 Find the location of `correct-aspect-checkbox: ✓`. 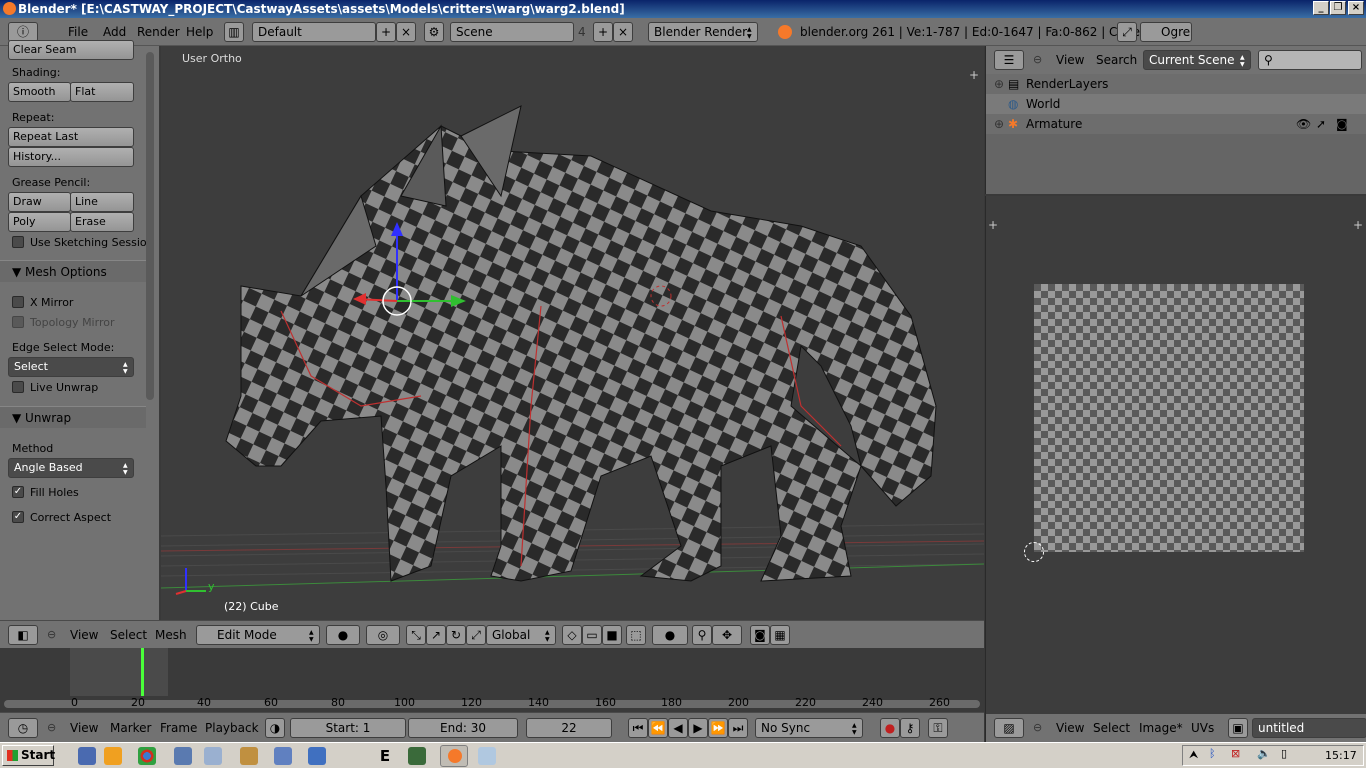

correct-aspect-checkbox: ✓ is located at coordinates (18, 517).